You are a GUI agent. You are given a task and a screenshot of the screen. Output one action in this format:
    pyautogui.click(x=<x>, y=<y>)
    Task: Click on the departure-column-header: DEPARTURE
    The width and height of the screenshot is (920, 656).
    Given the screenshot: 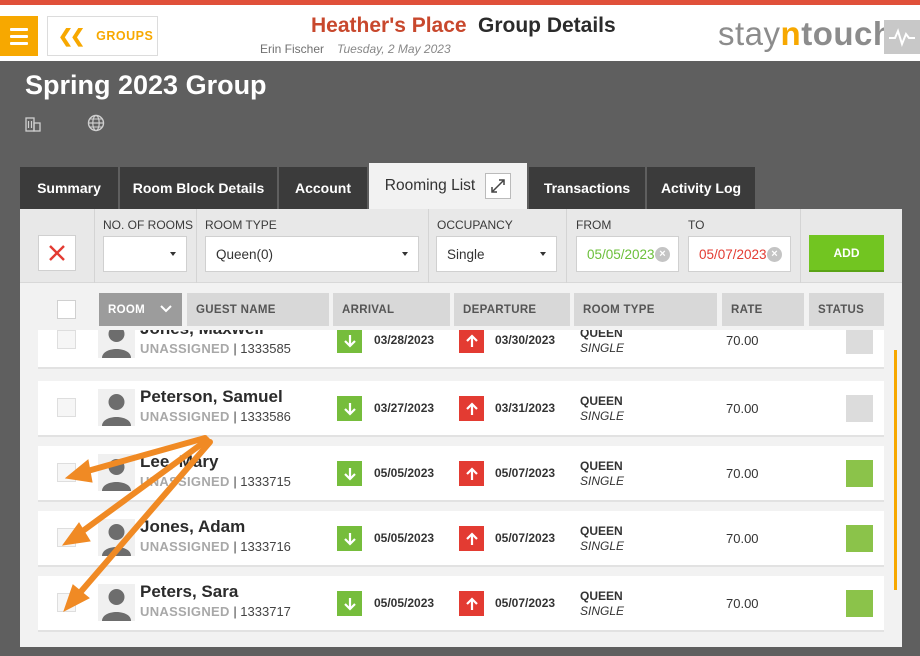 What is the action you would take?
    pyautogui.click(x=512, y=309)
    